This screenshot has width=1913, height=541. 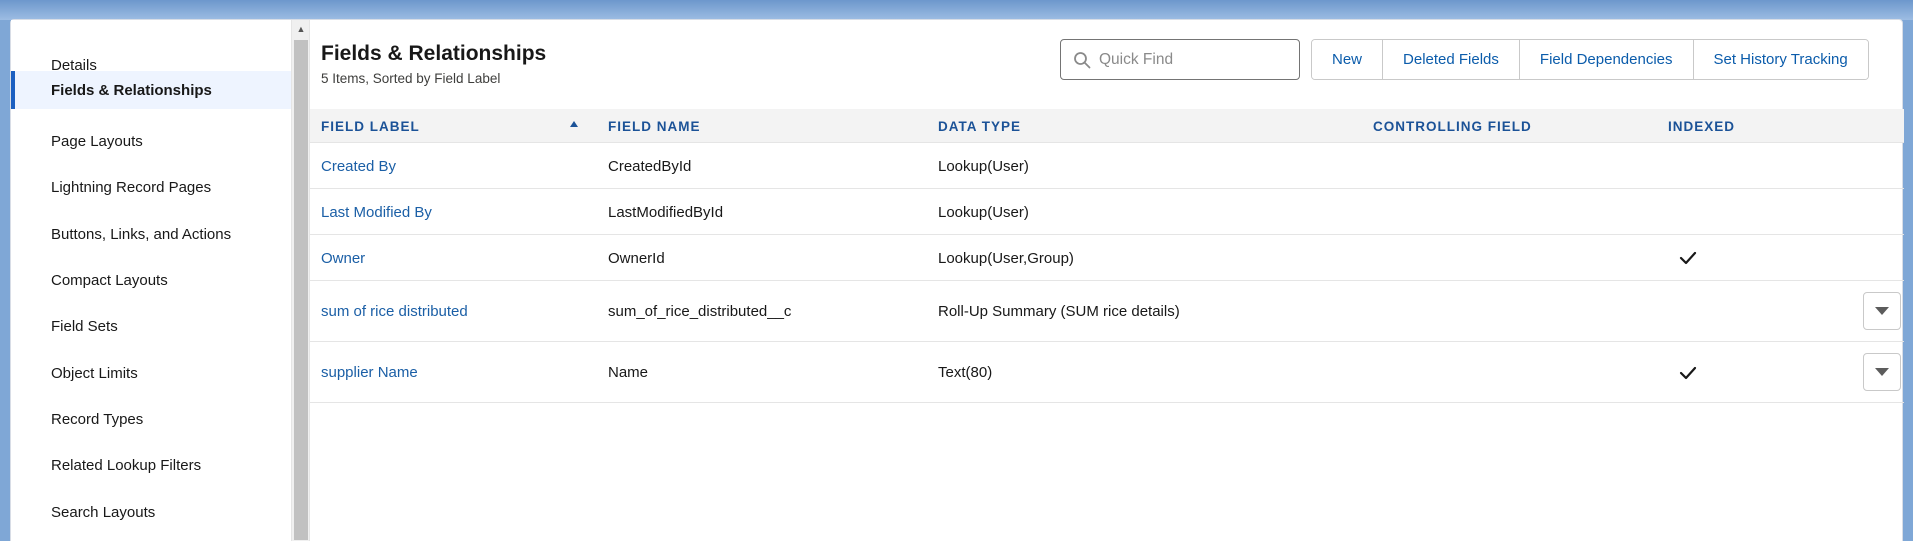 I want to click on sidebar-item-label: Object Limits, so click(x=94, y=373).